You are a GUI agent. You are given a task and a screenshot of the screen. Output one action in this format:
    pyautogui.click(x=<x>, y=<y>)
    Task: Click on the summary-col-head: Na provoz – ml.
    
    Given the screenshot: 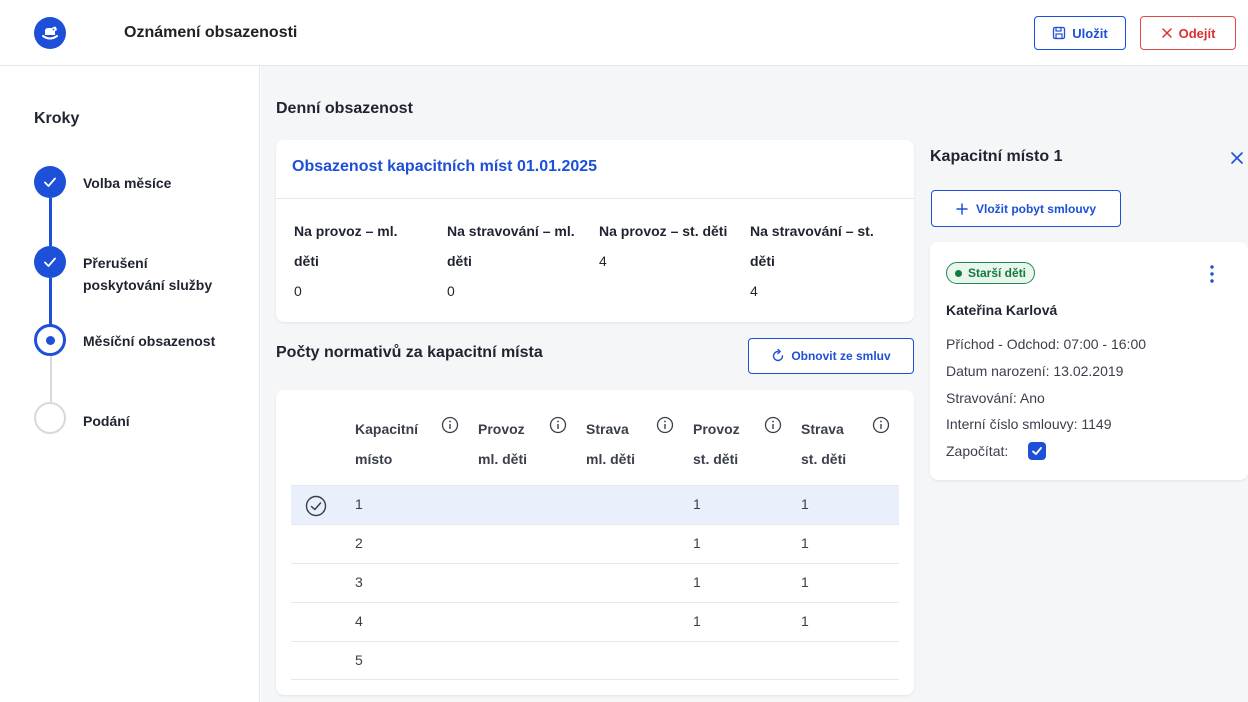 What is the action you would take?
    pyautogui.click(x=346, y=231)
    